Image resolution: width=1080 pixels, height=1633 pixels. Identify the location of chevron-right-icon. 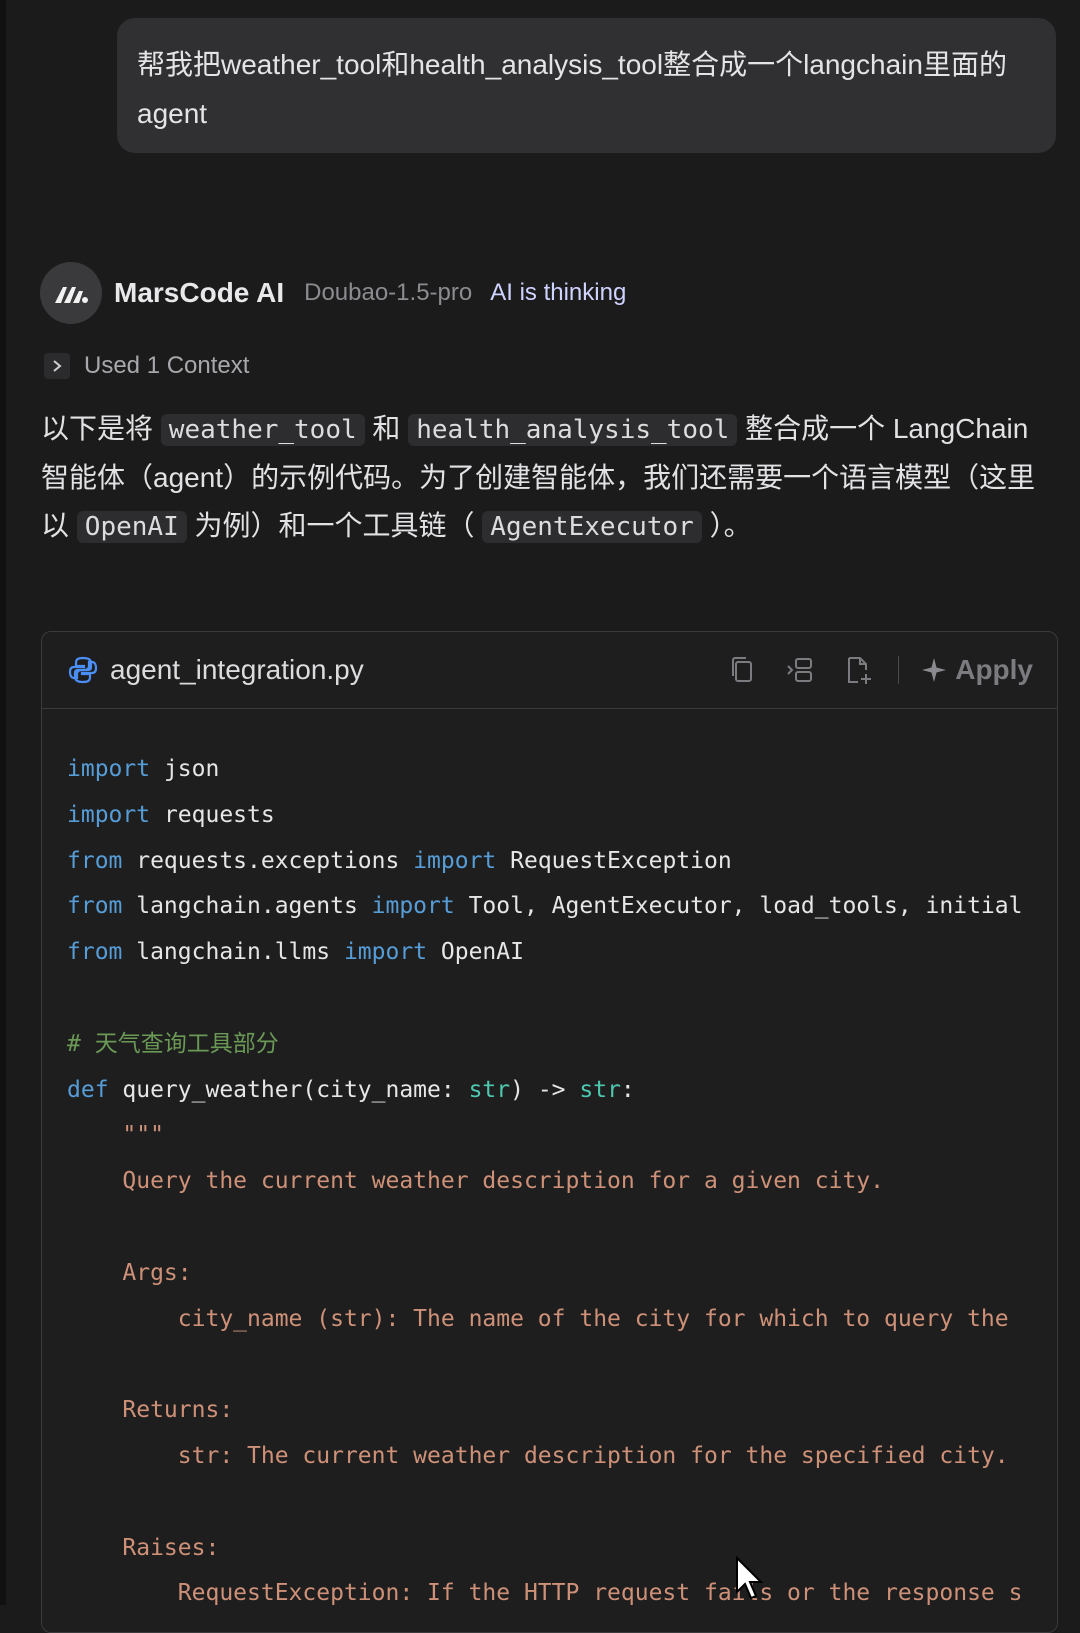
(57, 366).